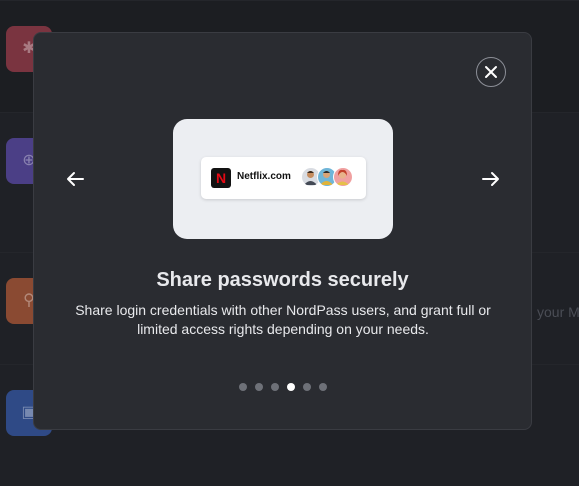  I want to click on next-slide-button, so click(491, 179).